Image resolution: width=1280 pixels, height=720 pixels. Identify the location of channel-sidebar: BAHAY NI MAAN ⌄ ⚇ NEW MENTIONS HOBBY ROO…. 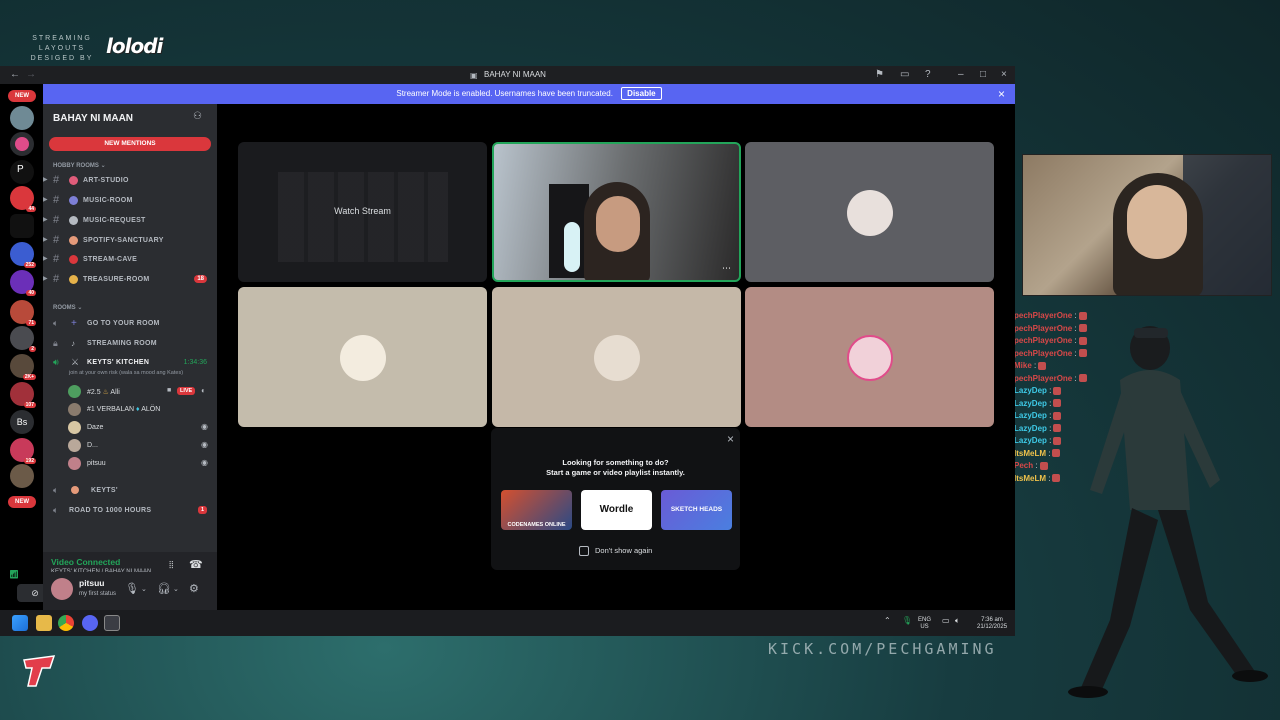
(113, 357).